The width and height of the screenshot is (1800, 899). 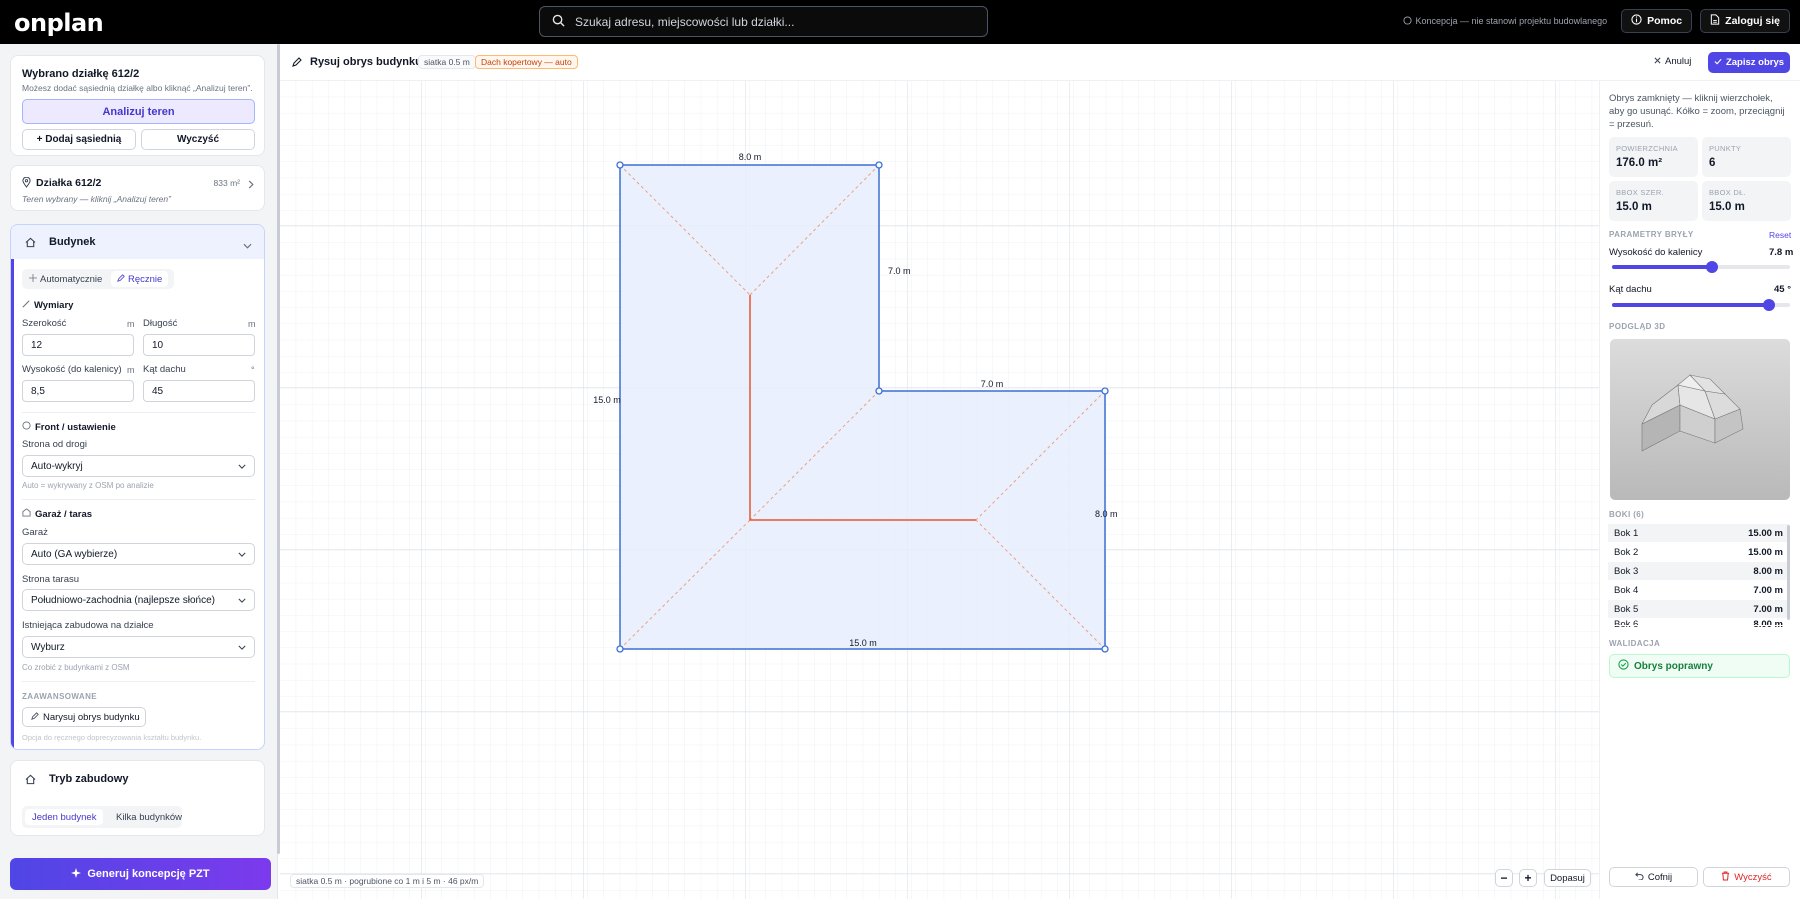 I want to click on mode-auto-tab: Automatycznie, so click(x=65, y=279).